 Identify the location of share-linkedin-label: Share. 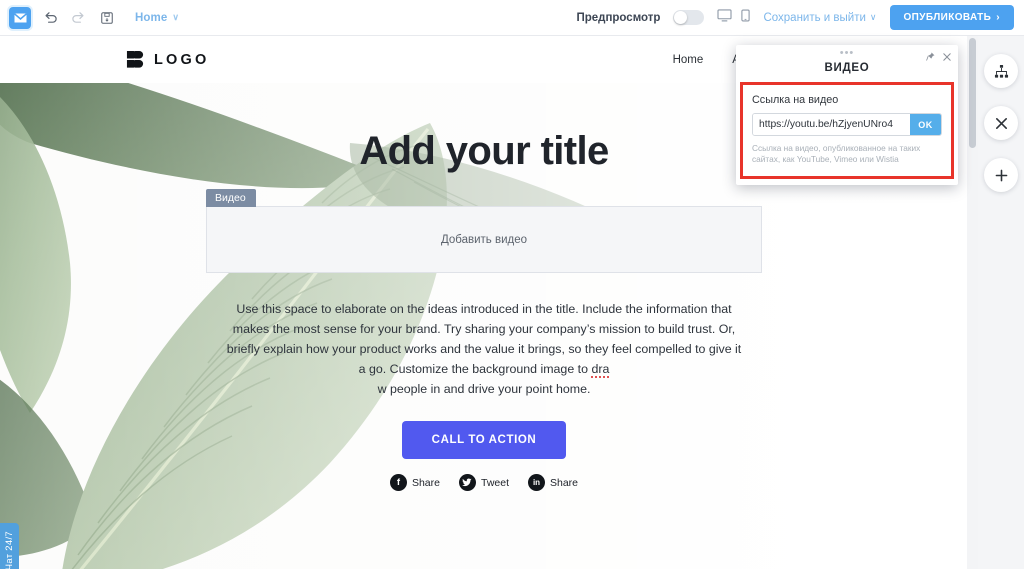
(564, 482).